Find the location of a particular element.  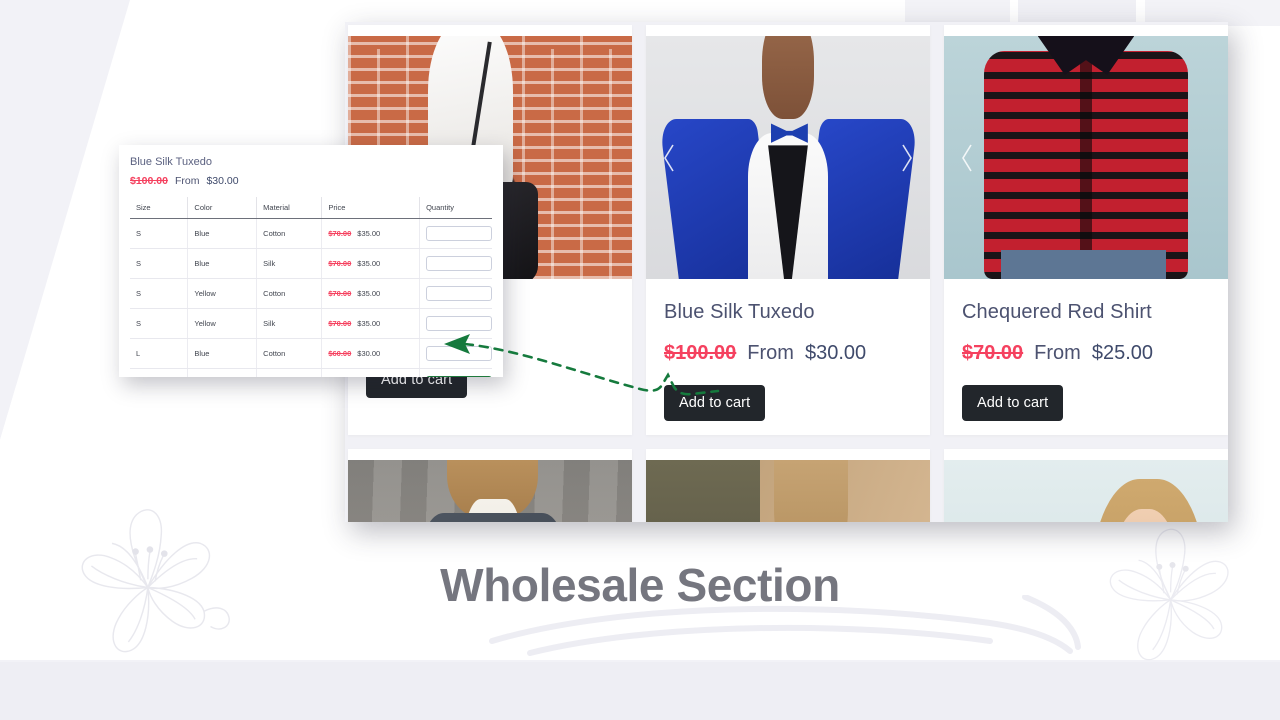

table-row: L Blue Silk $70.00 $35.00 is located at coordinates (311, 372).